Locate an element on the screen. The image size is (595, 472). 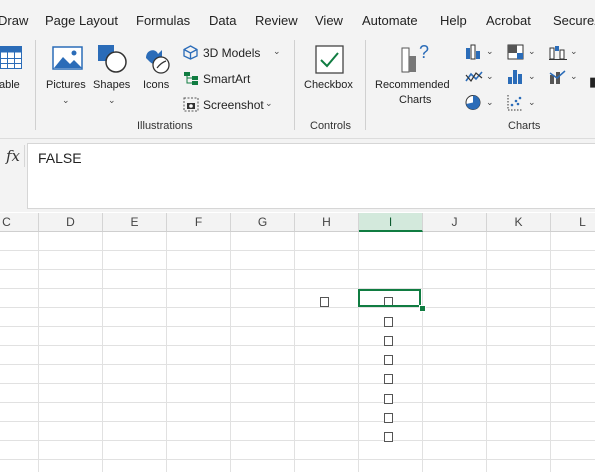
column-header-i: I is located at coordinates (391, 222).